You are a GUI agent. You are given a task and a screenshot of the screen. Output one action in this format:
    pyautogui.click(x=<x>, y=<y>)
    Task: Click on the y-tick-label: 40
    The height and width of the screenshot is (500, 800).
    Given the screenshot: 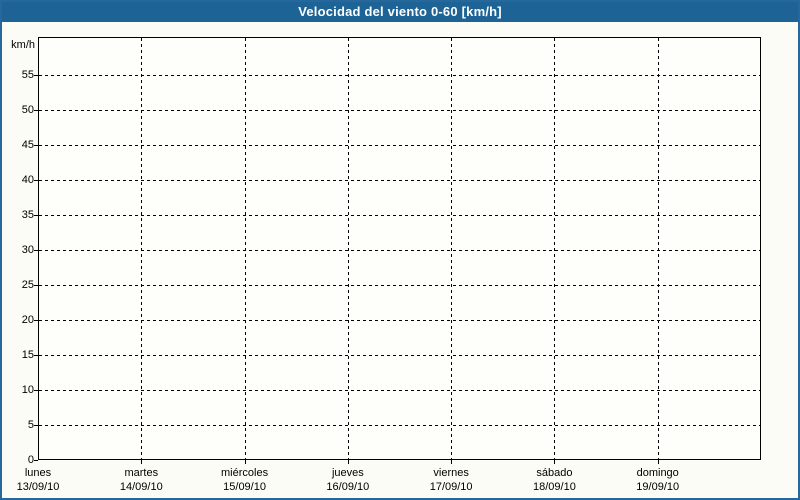 What is the action you would take?
    pyautogui.click(x=27, y=180)
    